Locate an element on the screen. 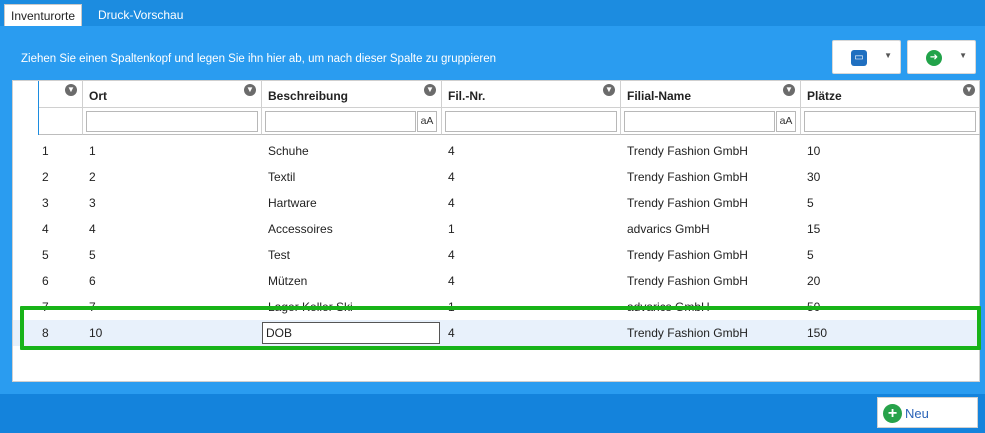 This screenshot has width=985, height=433. cell-filialname: advarics GmbH is located at coordinates (667, 229).